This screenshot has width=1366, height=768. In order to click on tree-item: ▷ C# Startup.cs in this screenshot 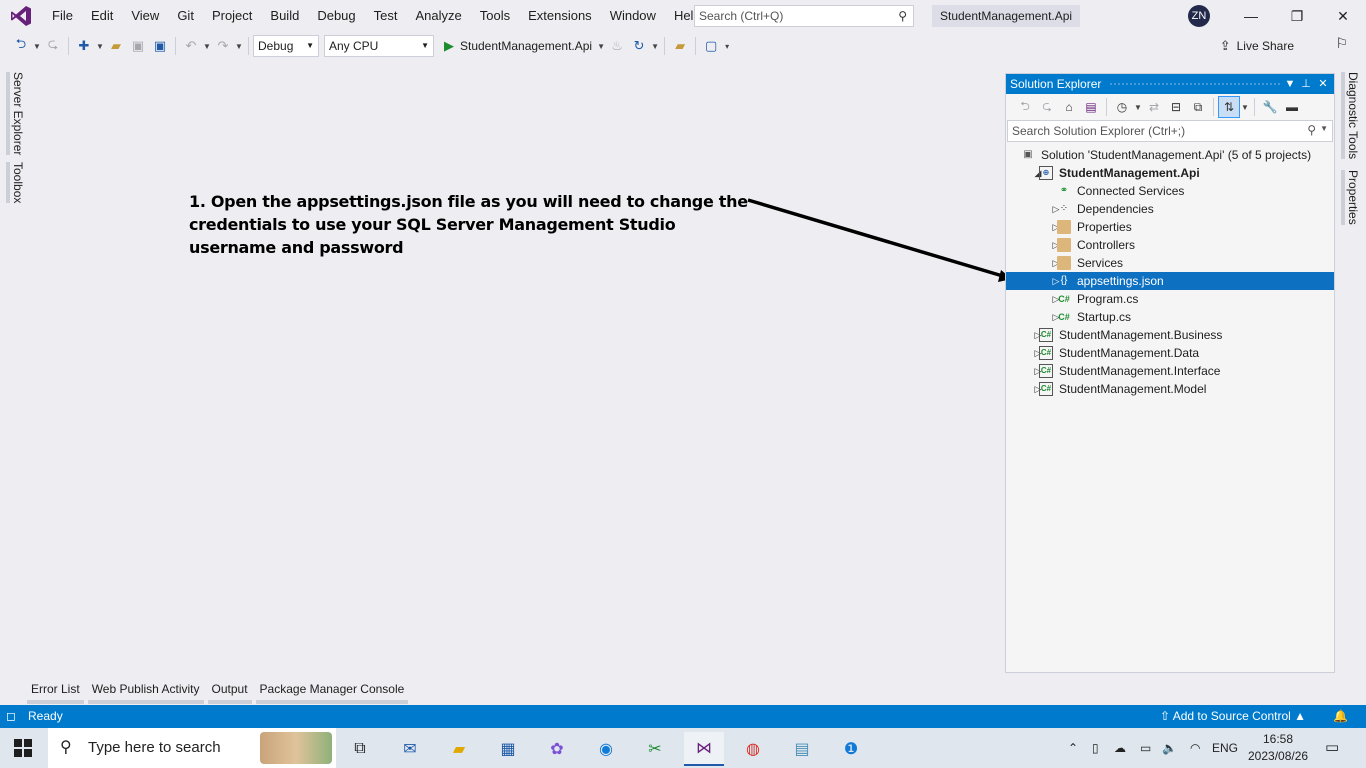, I will do `click(1170, 317)`.